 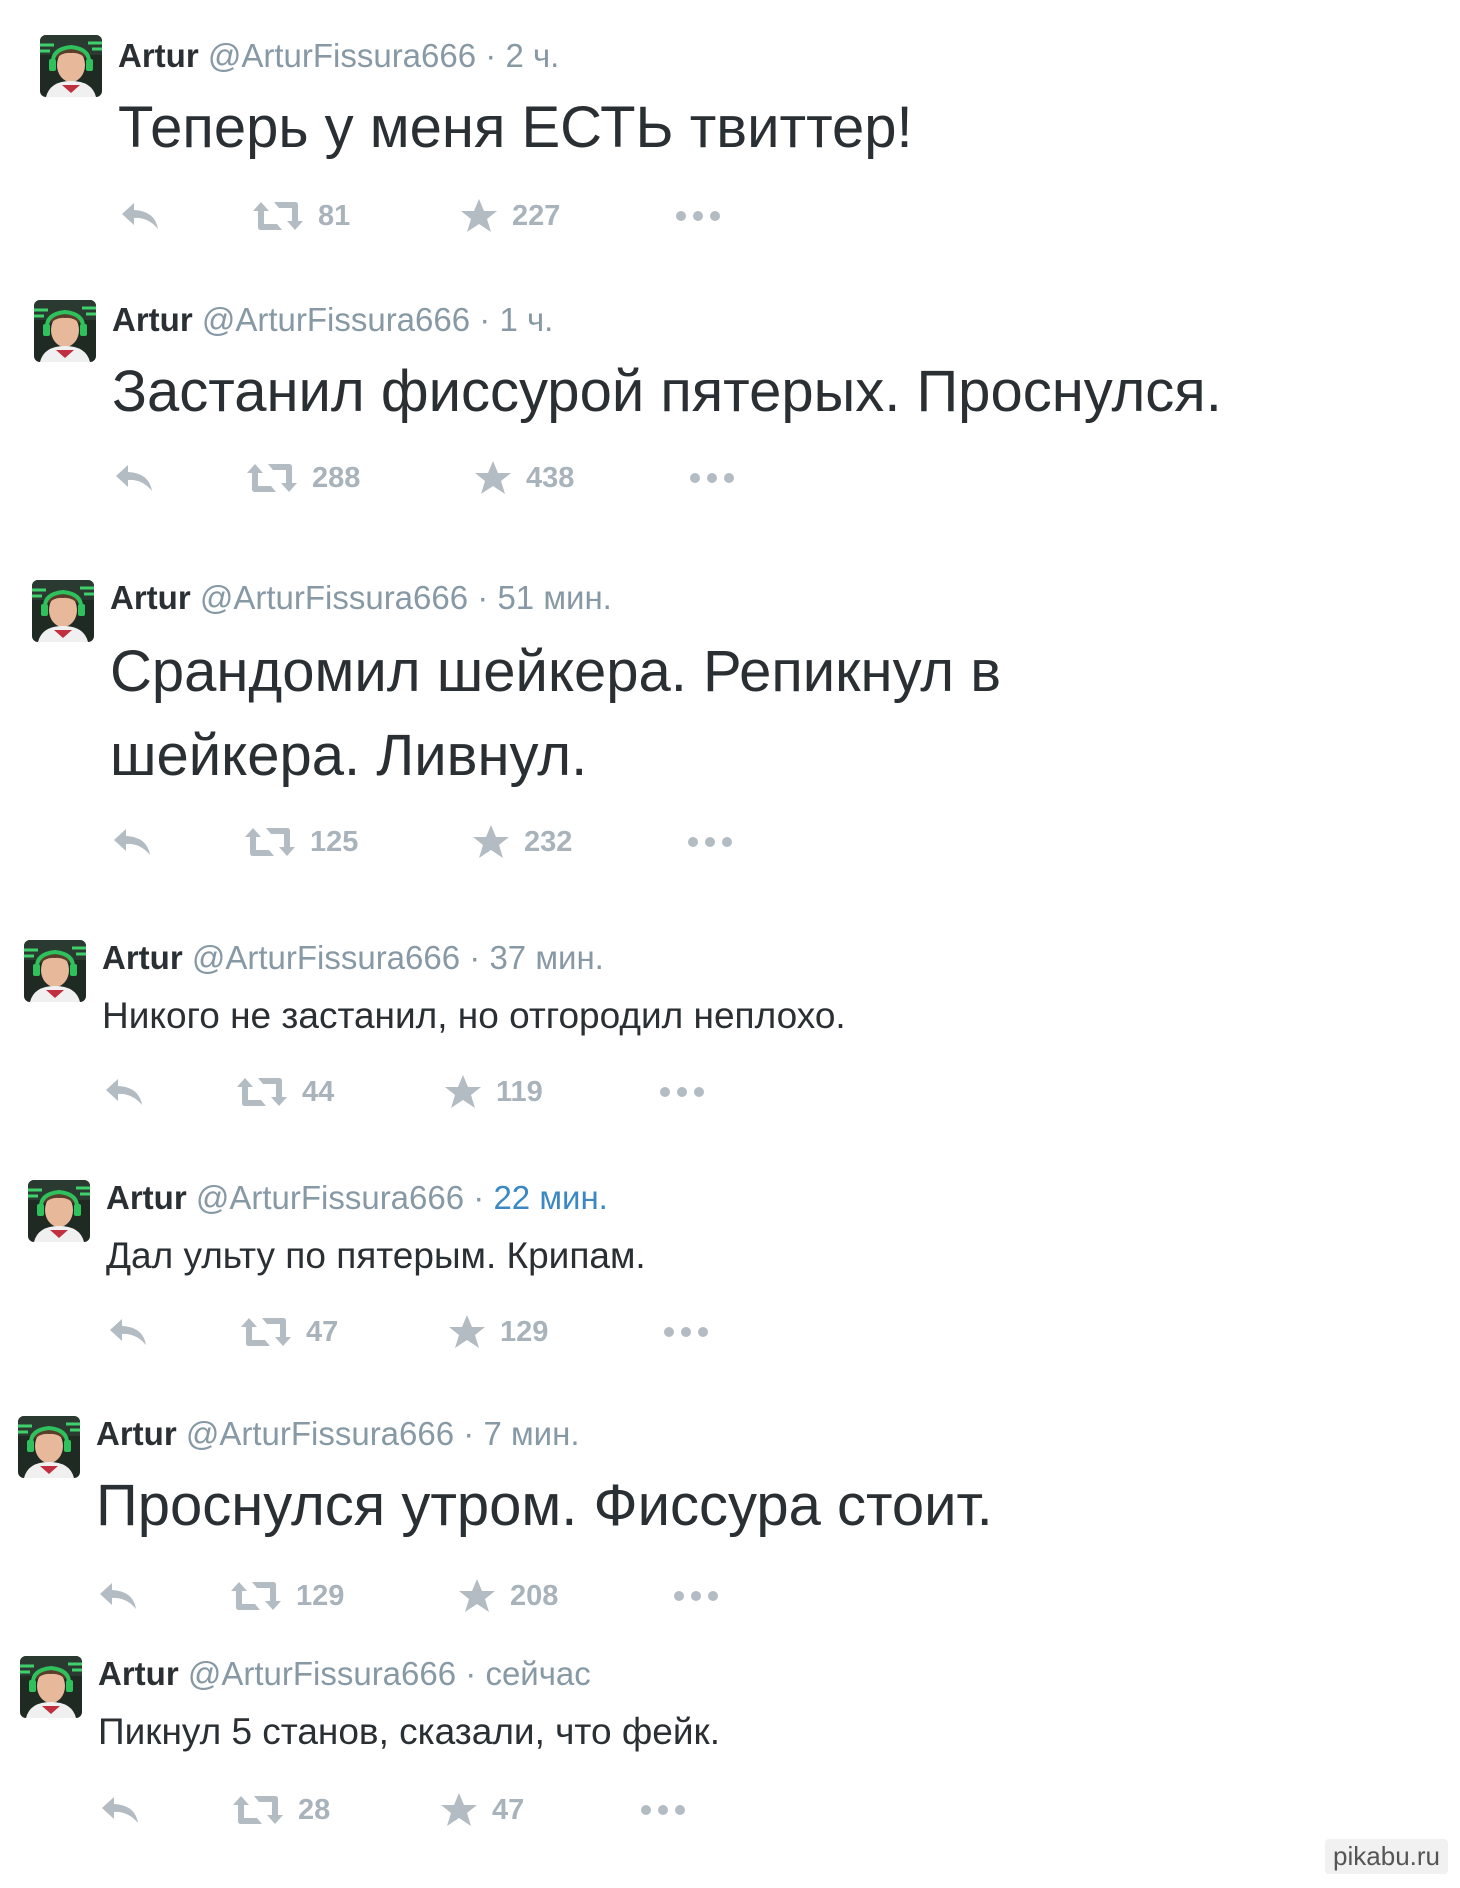 I want to click on retweet-count: 288, so click(x=336, y=477).